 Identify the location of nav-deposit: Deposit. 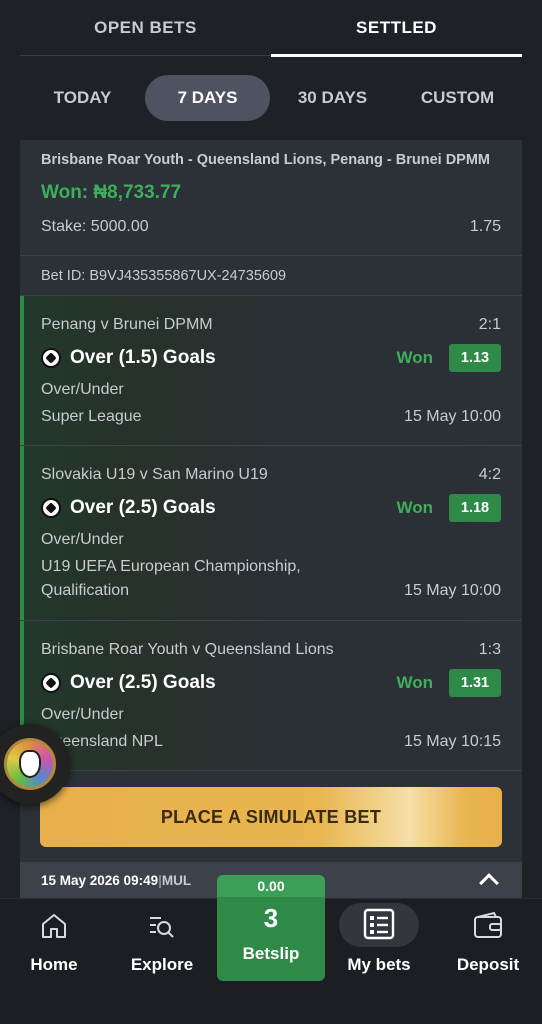
(488, 949).